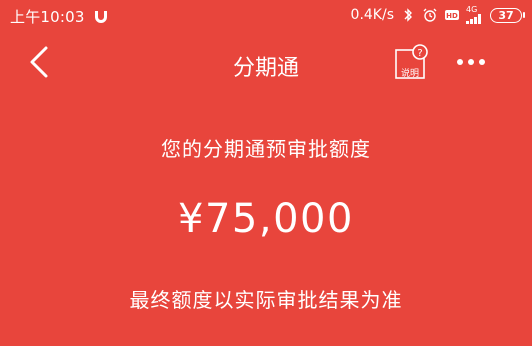 This screenshot has width=532, height=346. What do you see at coordinates (430, 15) in the screenshot?
I see `alarm-icon` at bounding box center [430, 15].